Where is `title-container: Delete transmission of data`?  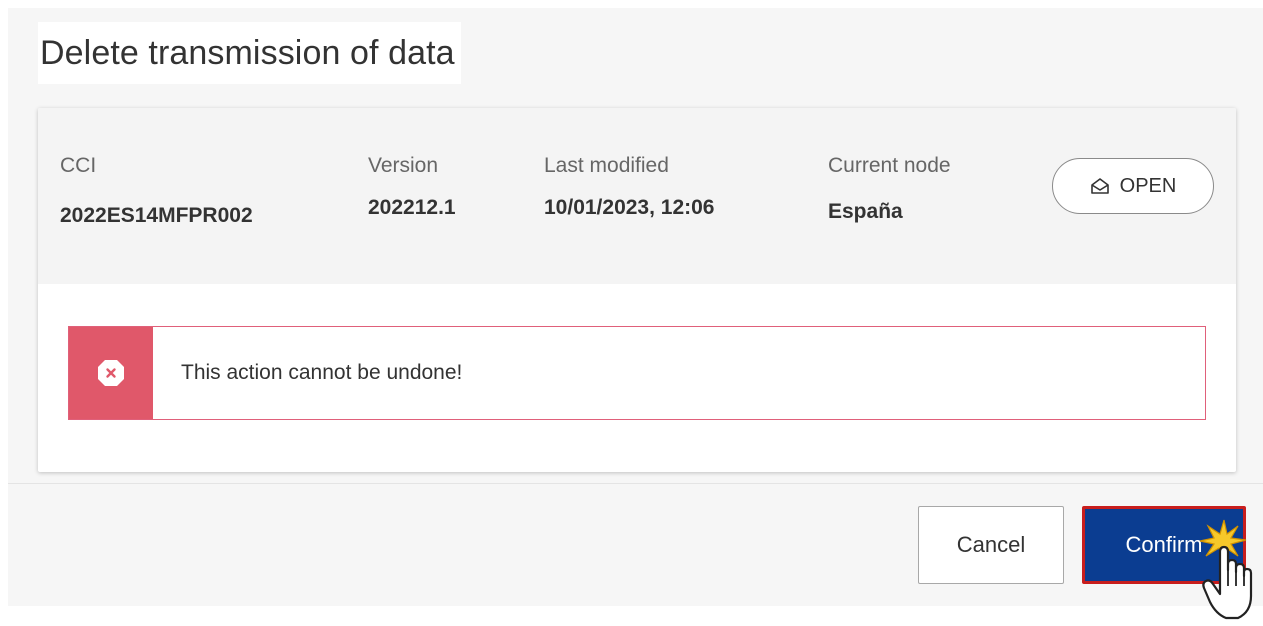 title-container: Delete transmission of data is located at coordinates (249, 53).